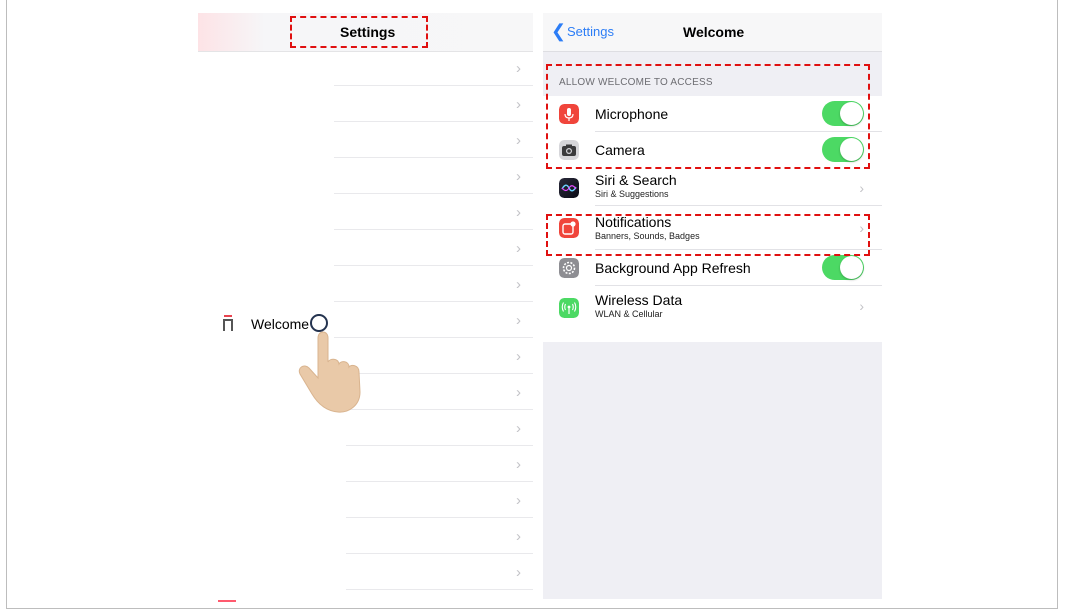 The image size is (1065, 615). Describe the element at coordinates (636, 180) in the screenshot. I see `row-label: Siri & Search` at that location.